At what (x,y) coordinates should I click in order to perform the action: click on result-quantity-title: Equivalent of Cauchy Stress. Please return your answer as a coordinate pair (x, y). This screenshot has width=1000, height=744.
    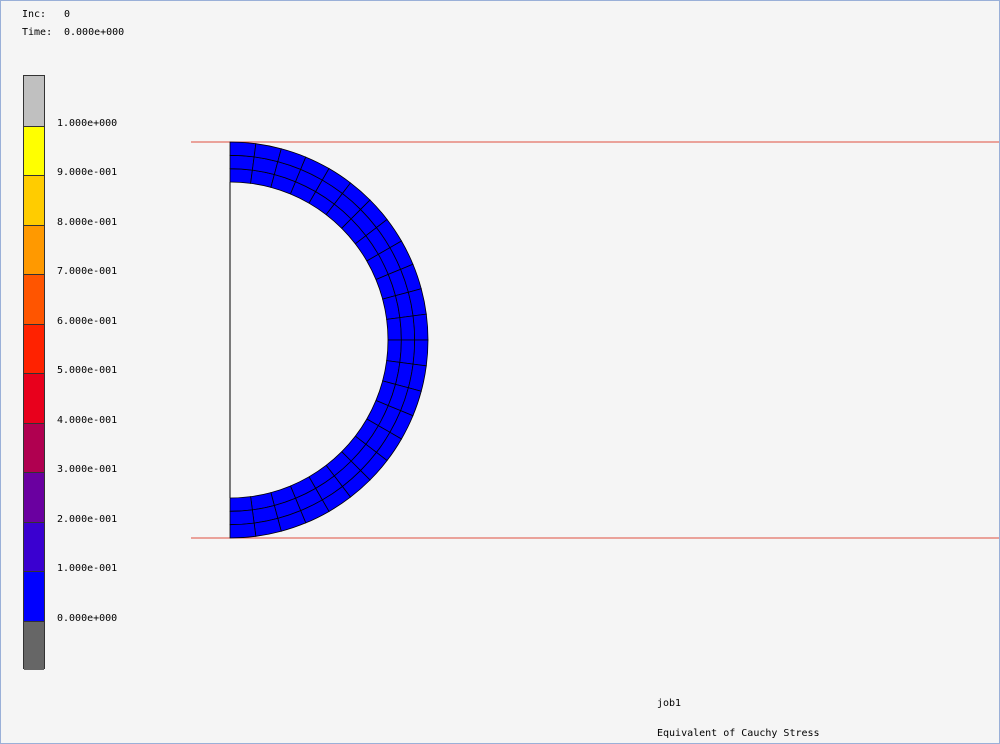
    Looking at the image, I should click on (738, 733).